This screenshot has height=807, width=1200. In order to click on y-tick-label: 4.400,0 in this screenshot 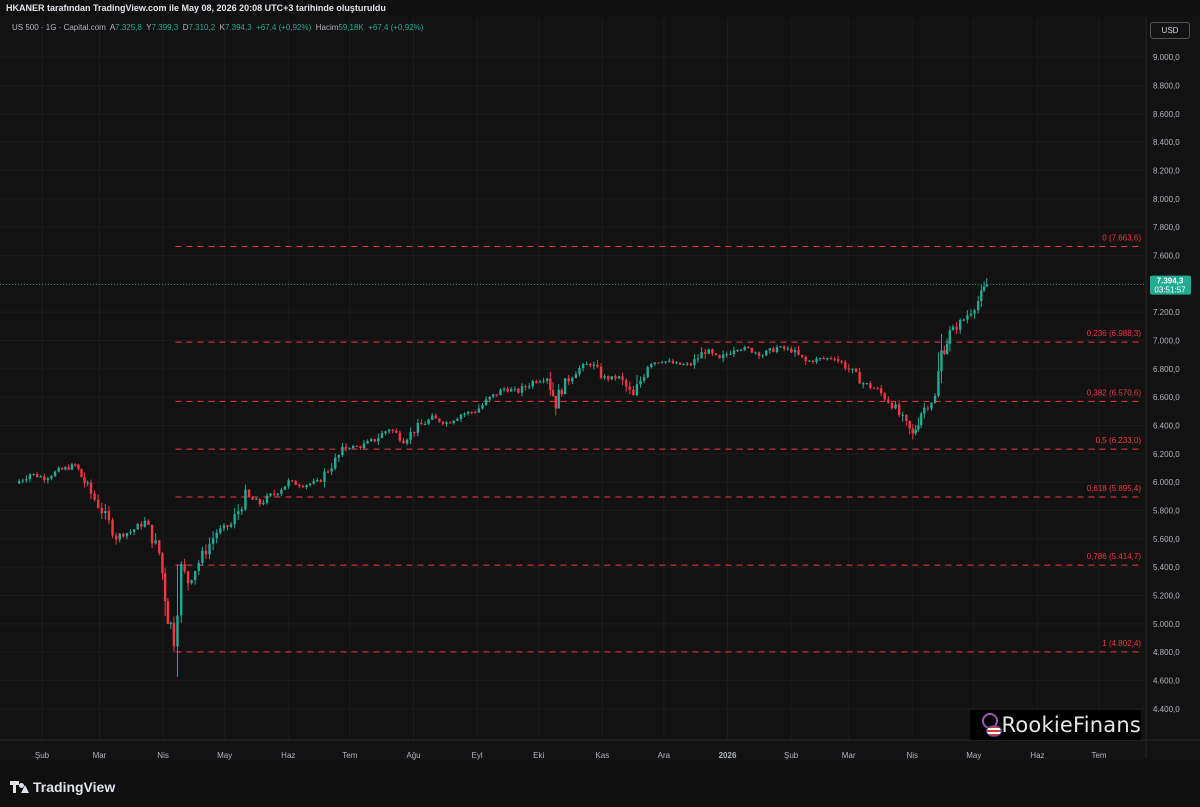, I will do `click(1166, 709)`.